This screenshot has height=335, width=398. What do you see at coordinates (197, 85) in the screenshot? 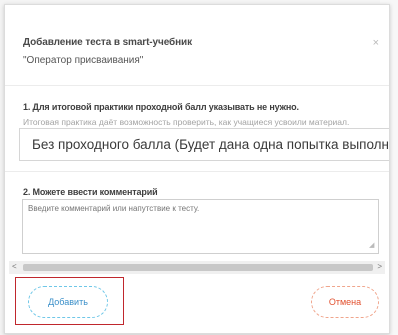
I see `header-divider` at bounding box center [197, 85].